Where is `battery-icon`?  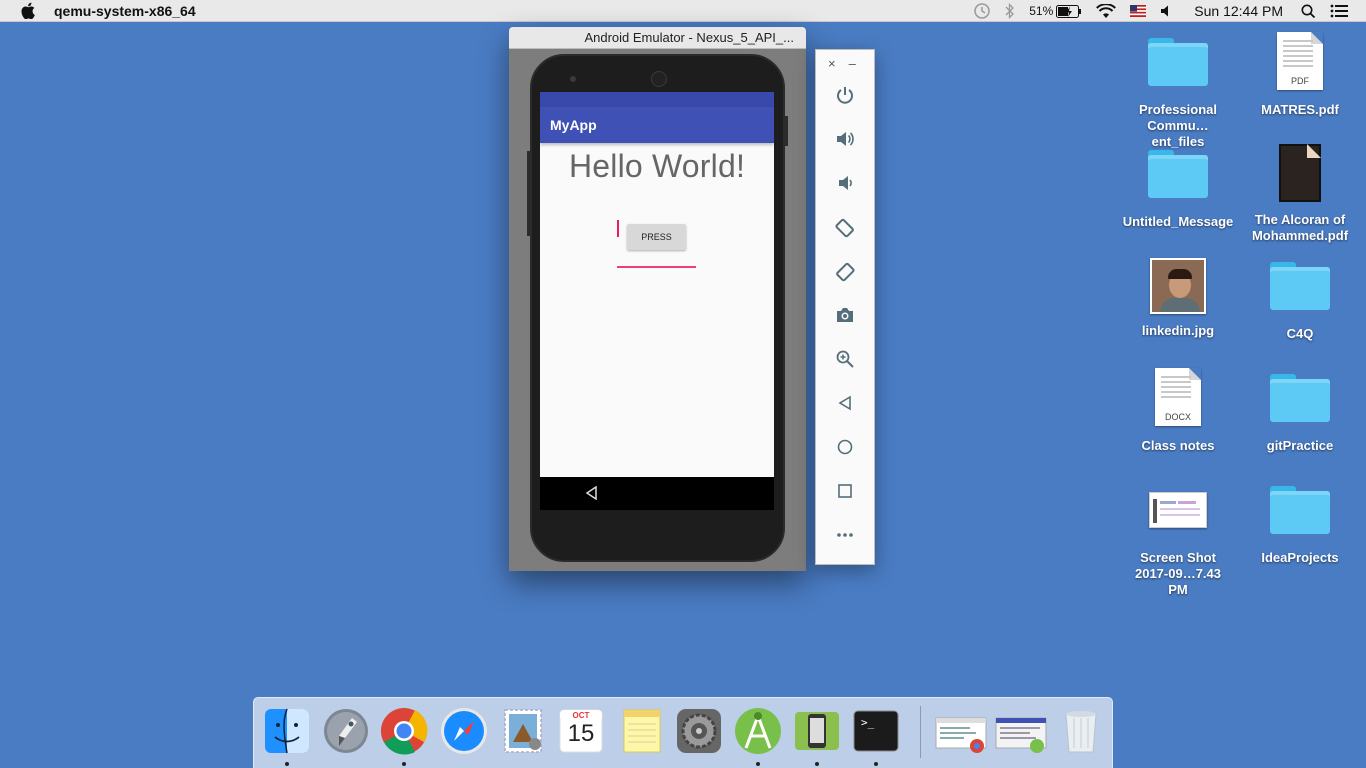
battery-icon is located at coordinates (1069, 11).